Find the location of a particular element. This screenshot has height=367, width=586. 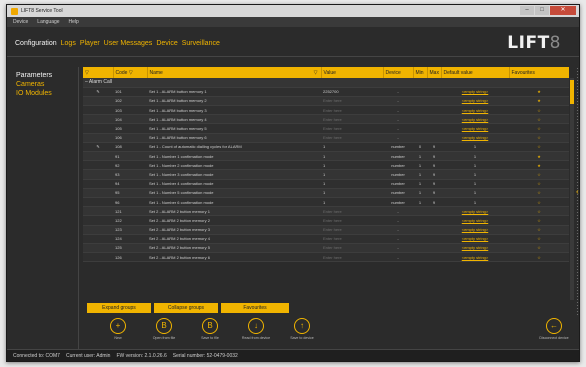

column-header-code: Code ▽ is located at coordinates (130, 72).